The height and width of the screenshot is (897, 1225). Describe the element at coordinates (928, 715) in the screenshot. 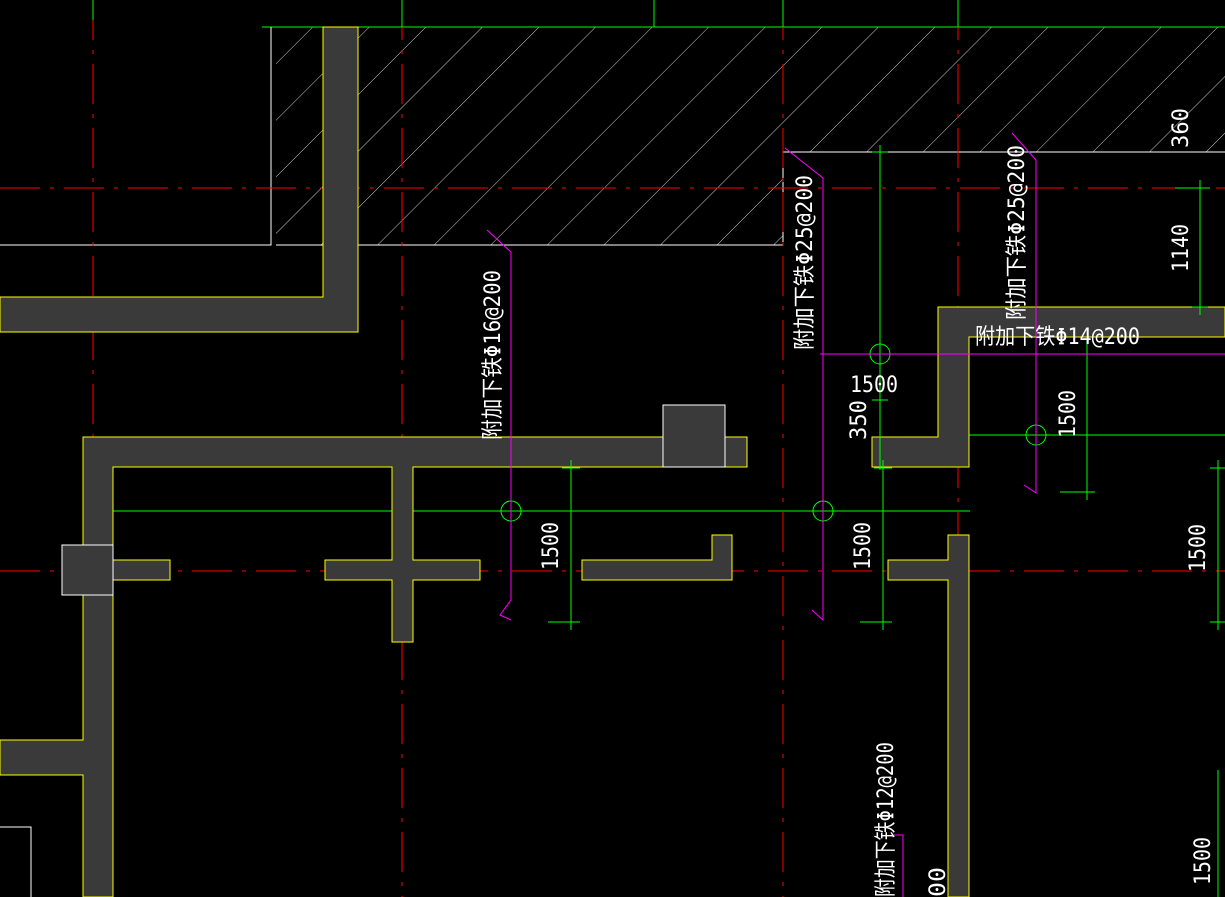

I see `wall-right-vertical` at that location.